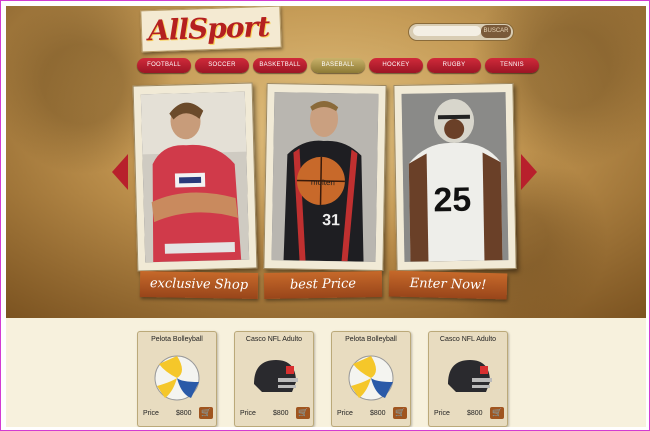 Image resolution: width=650 pixels, height=431 pixels. I want to click on banner-enter-now: Enter Now!, so click(448, 285).